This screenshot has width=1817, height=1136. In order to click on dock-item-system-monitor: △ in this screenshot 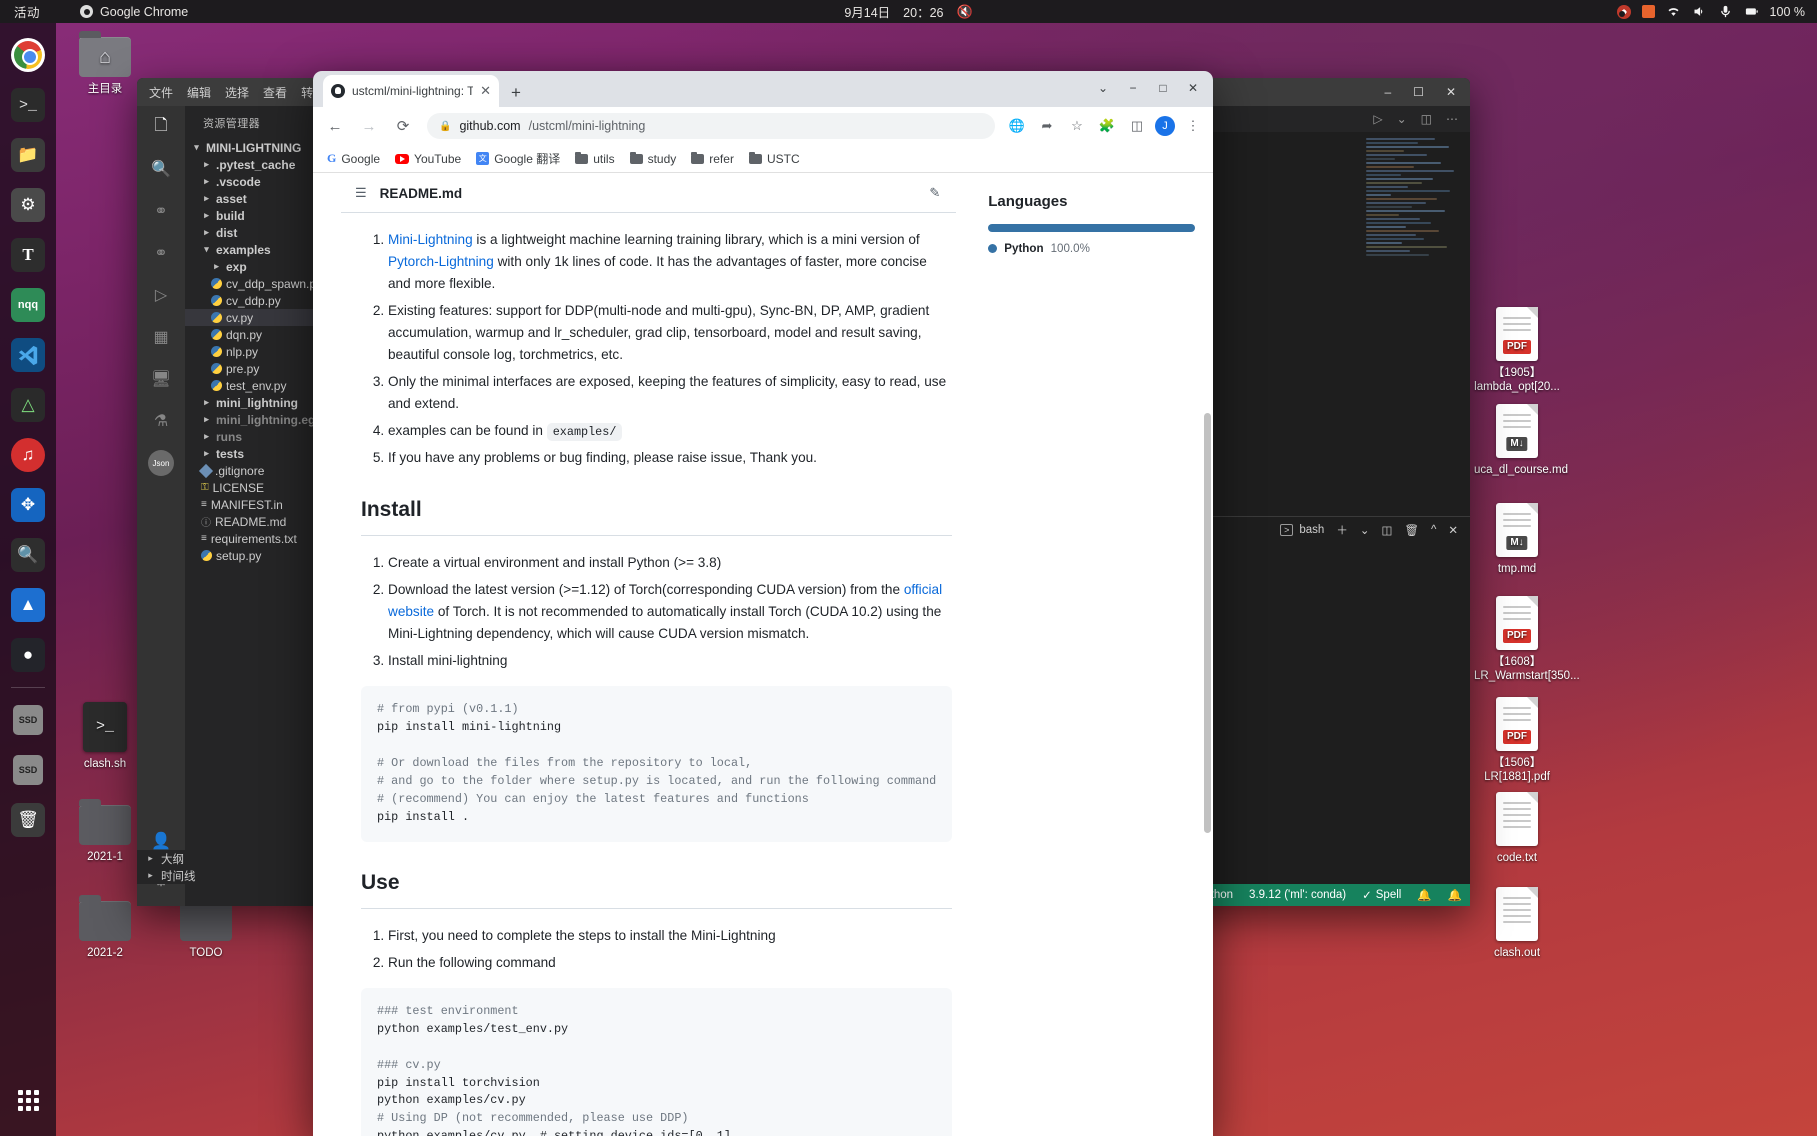, I will do `click(28, 405)`.